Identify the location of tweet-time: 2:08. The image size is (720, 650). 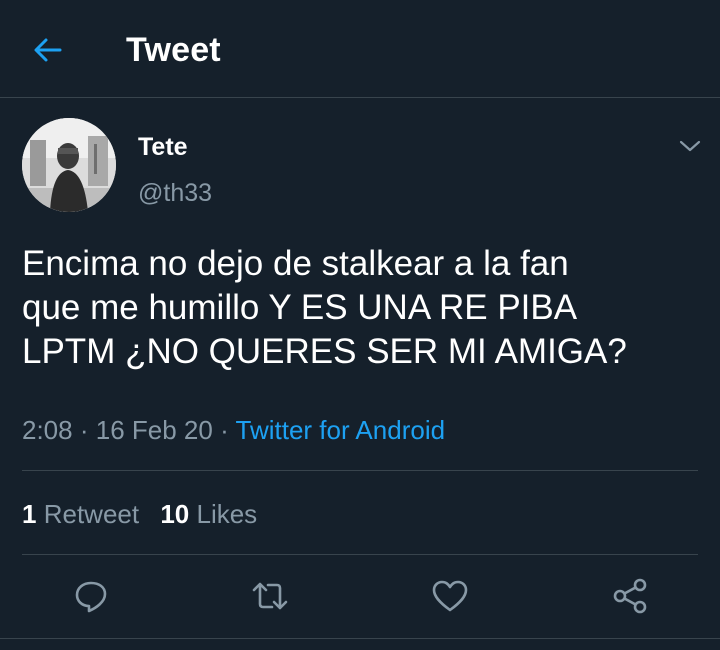
(47, 430).